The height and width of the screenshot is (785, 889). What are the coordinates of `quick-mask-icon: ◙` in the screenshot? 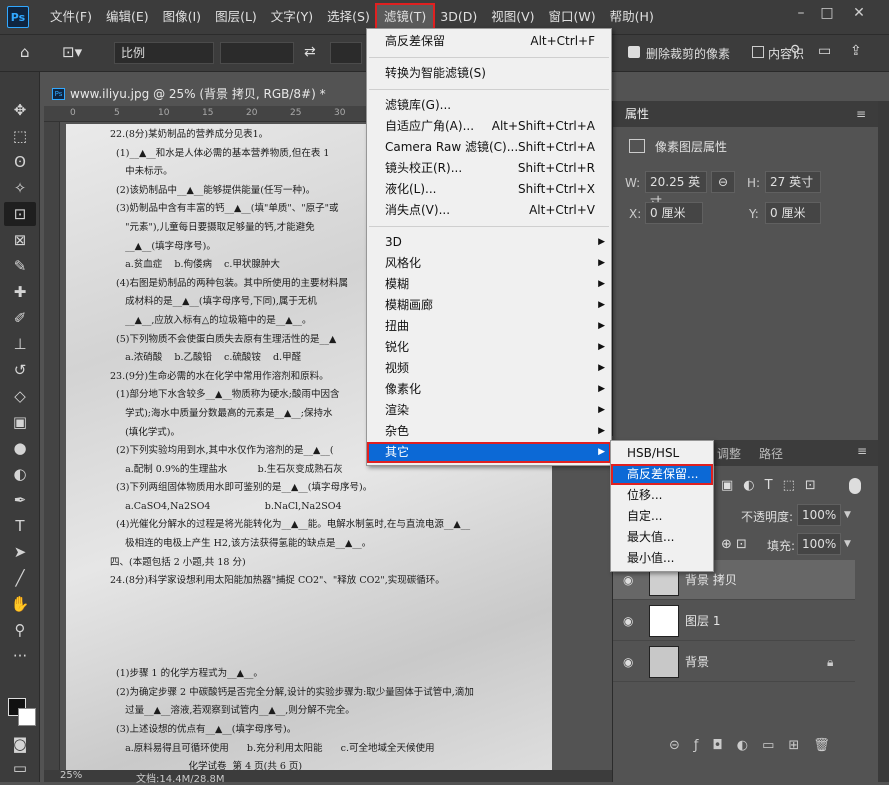 It's located at (20, 744).